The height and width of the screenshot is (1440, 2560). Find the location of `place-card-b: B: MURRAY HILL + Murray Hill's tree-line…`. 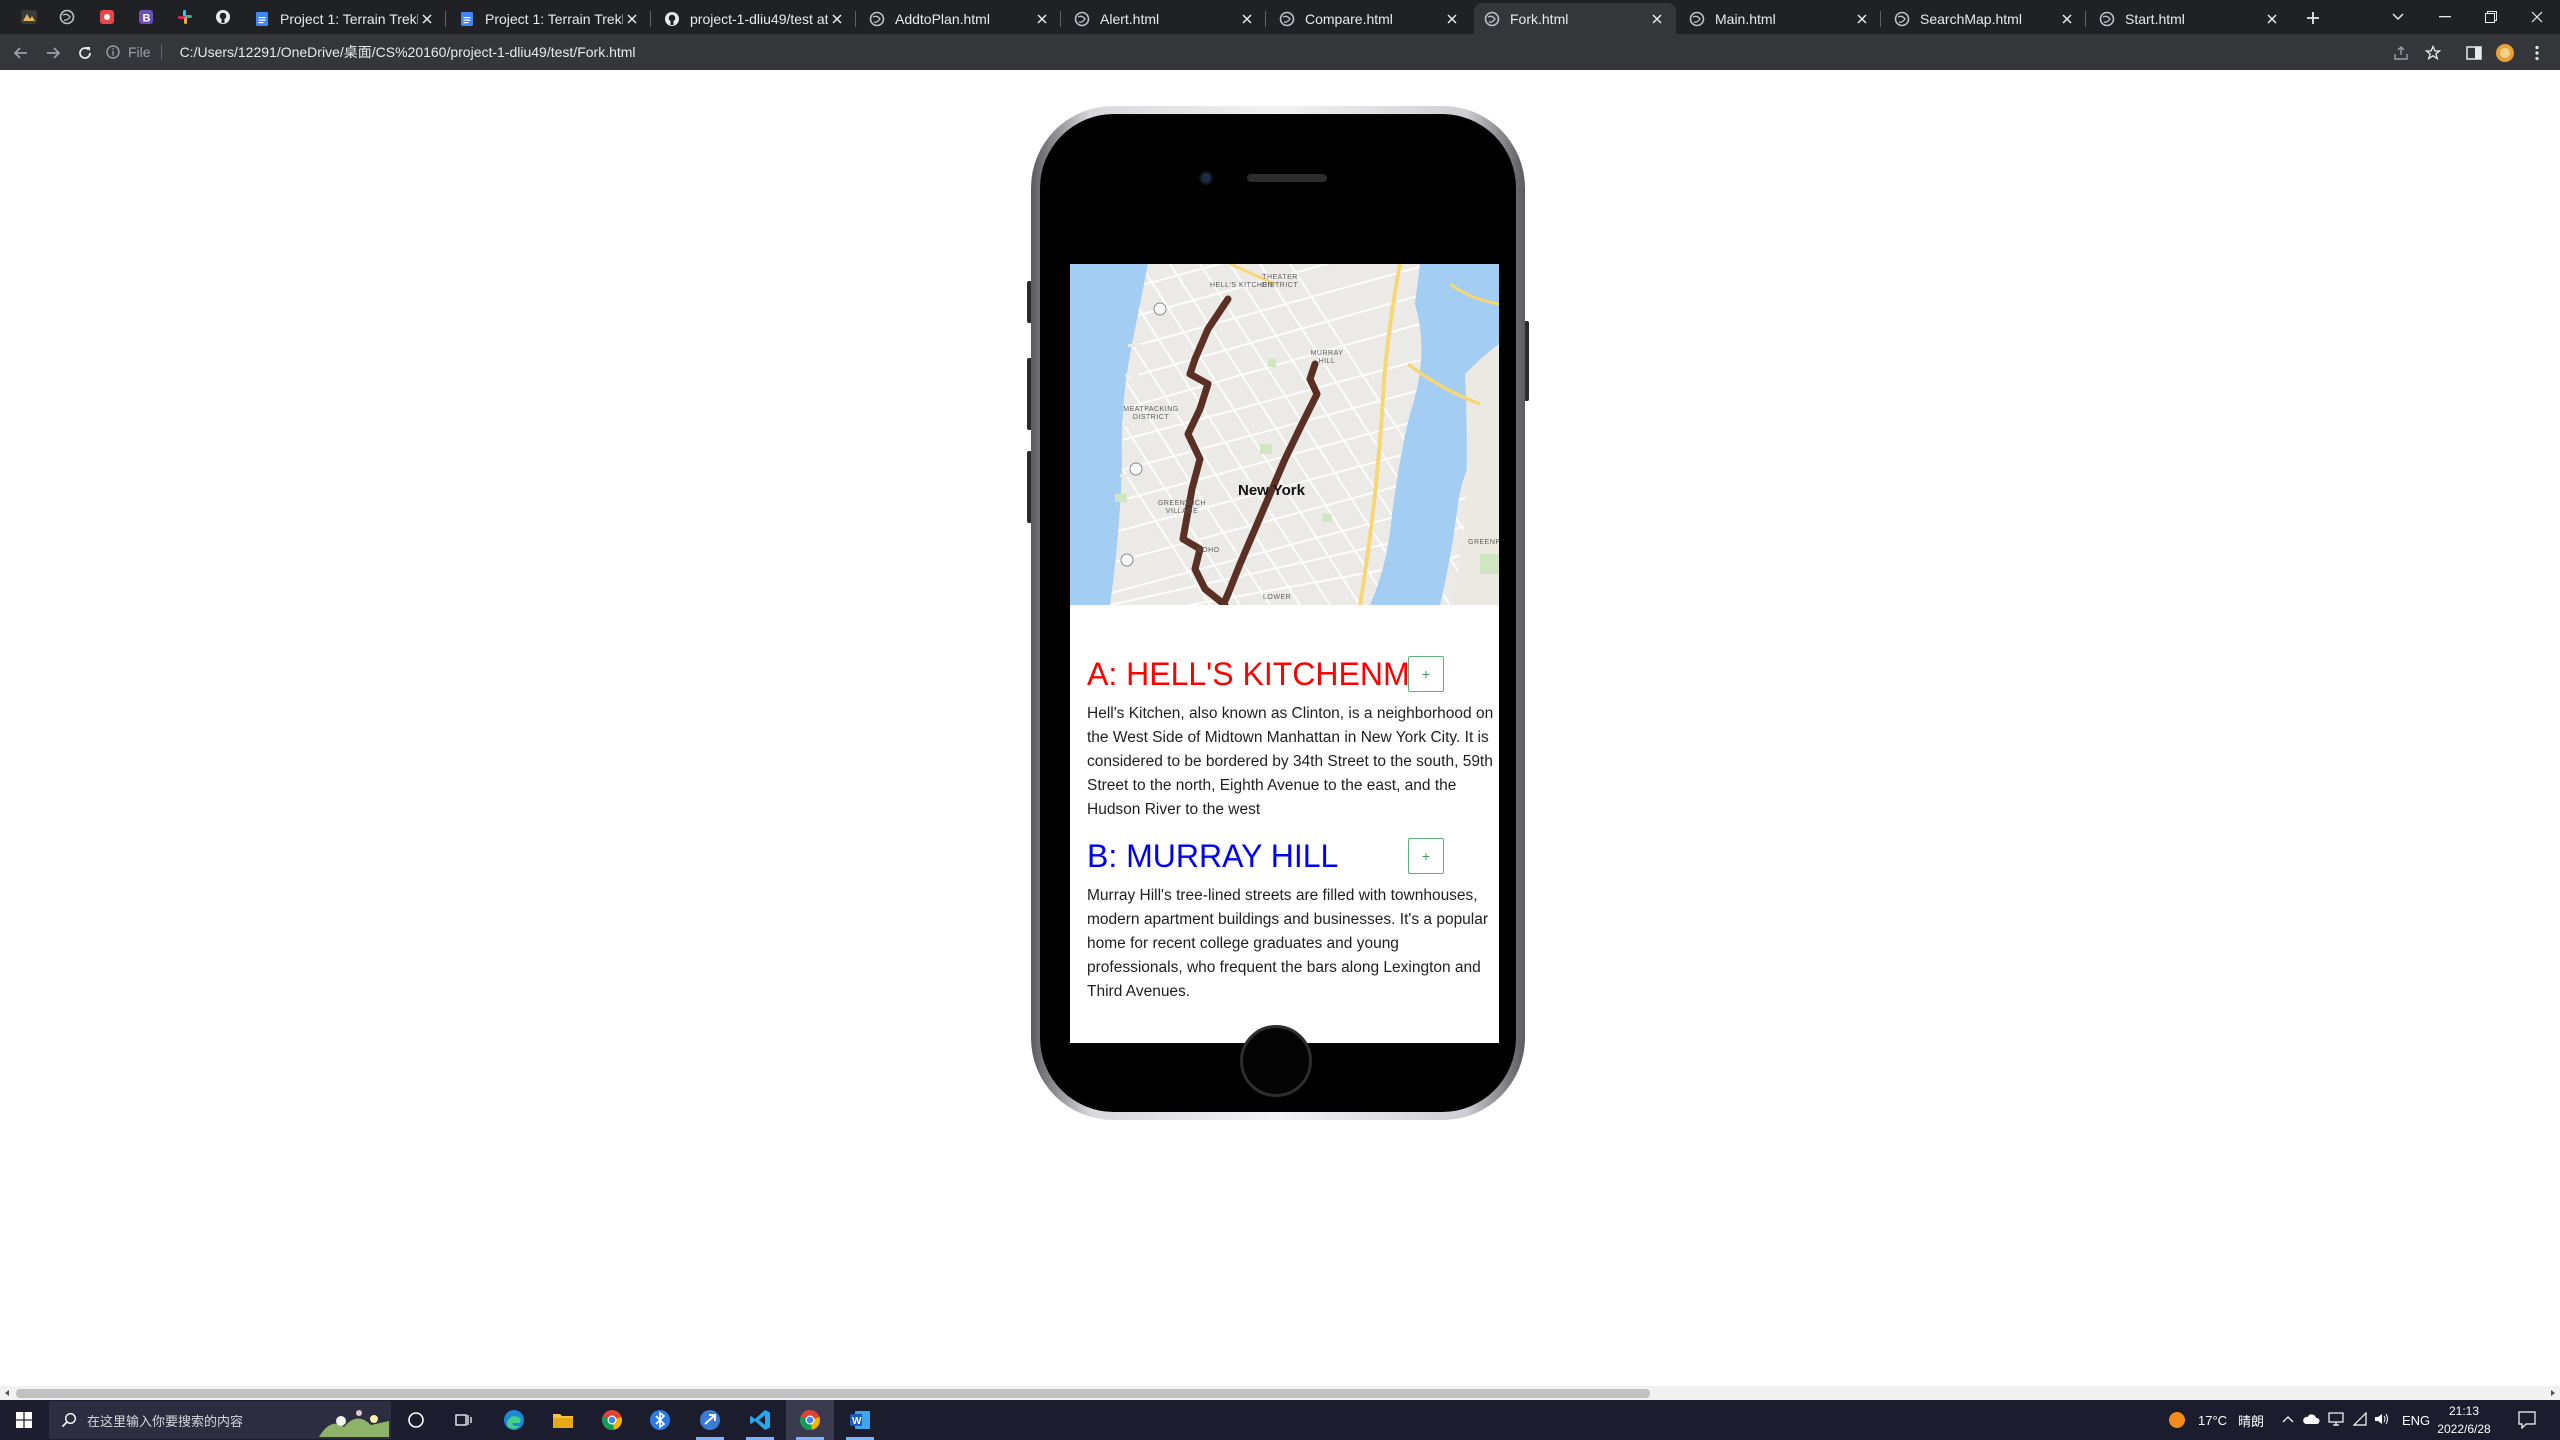

place-card-b: B: MURRAY HILL + Murray Hill's tree-line… is located at coordinates (1292, 920).